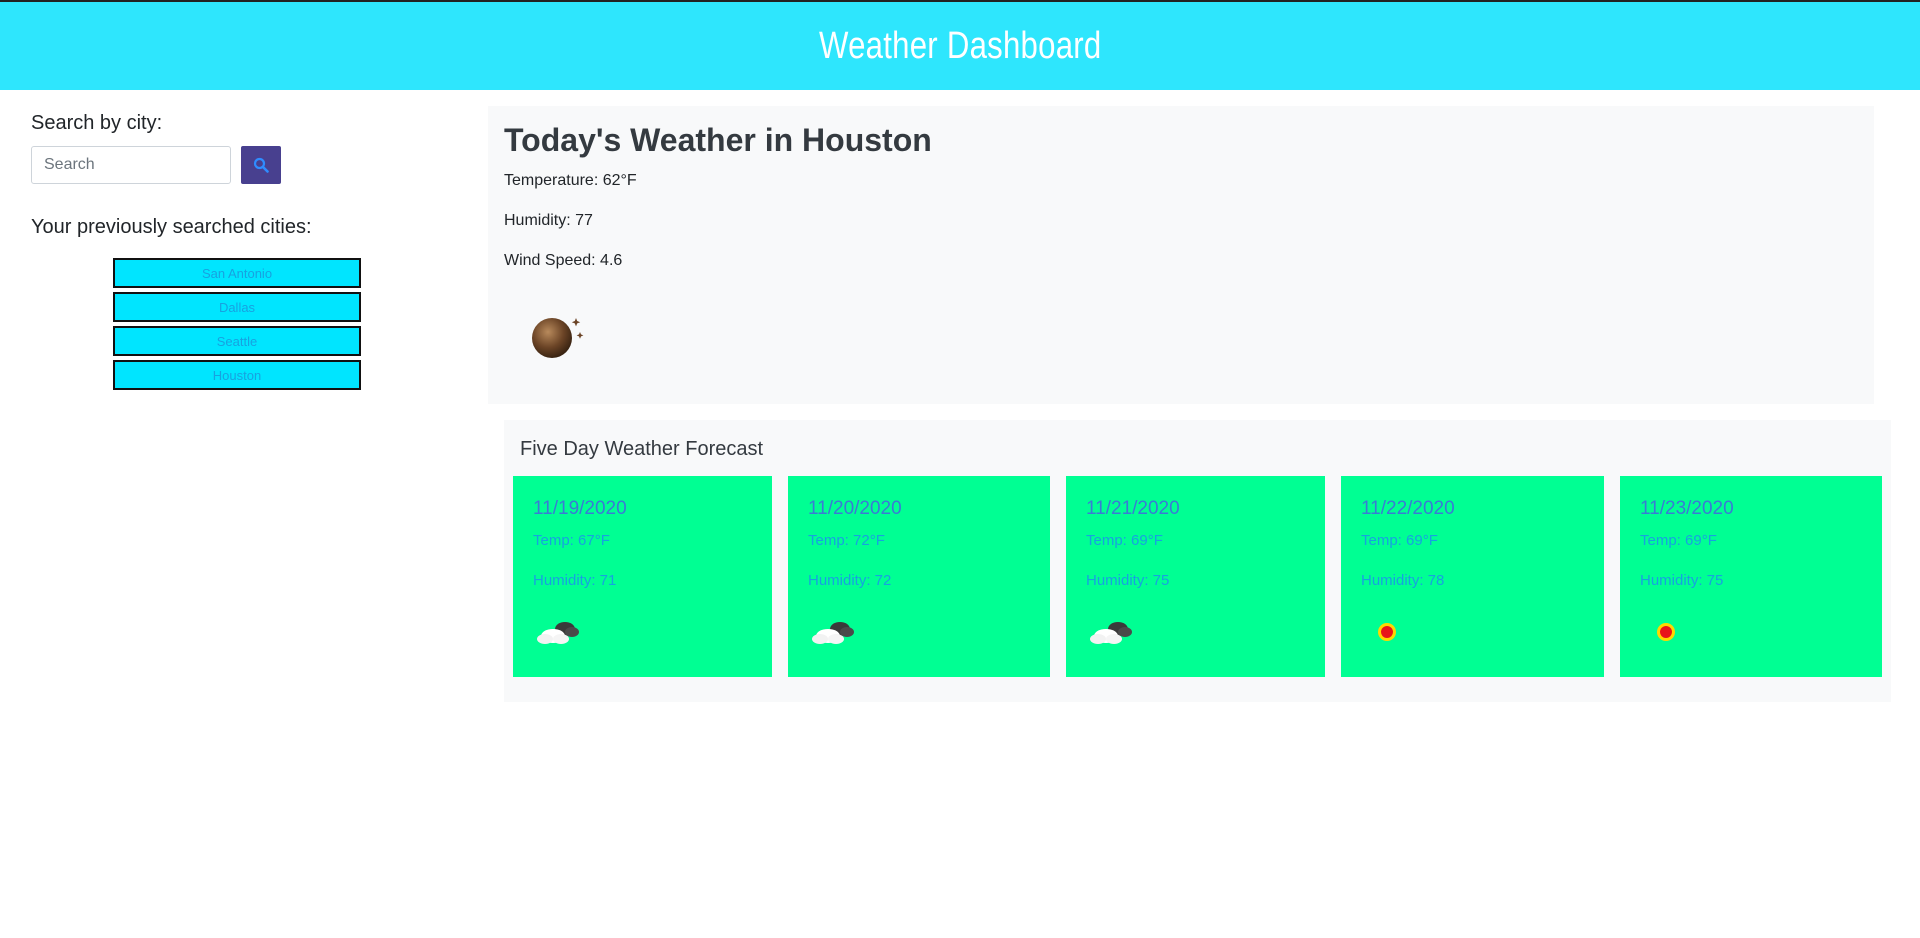  What do you see at coordinates (131, 165) in the screenshot?
I see `search-input` at bounding box center [131, 165].